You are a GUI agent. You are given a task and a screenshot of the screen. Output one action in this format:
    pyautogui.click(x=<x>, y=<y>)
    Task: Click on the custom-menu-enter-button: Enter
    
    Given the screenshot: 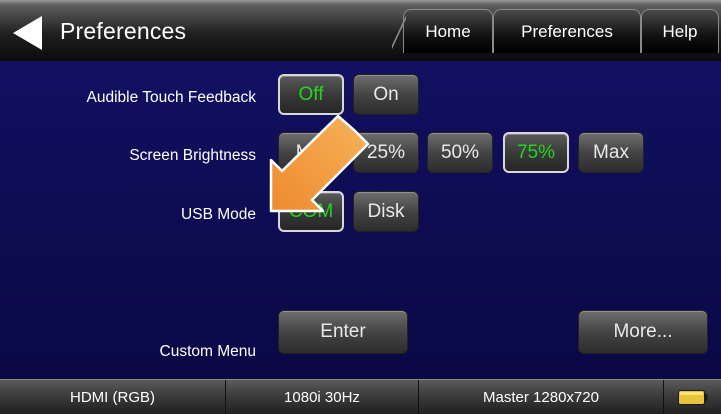 What is the action you would take?
    pyautogui.click(x=343, y=332)
    